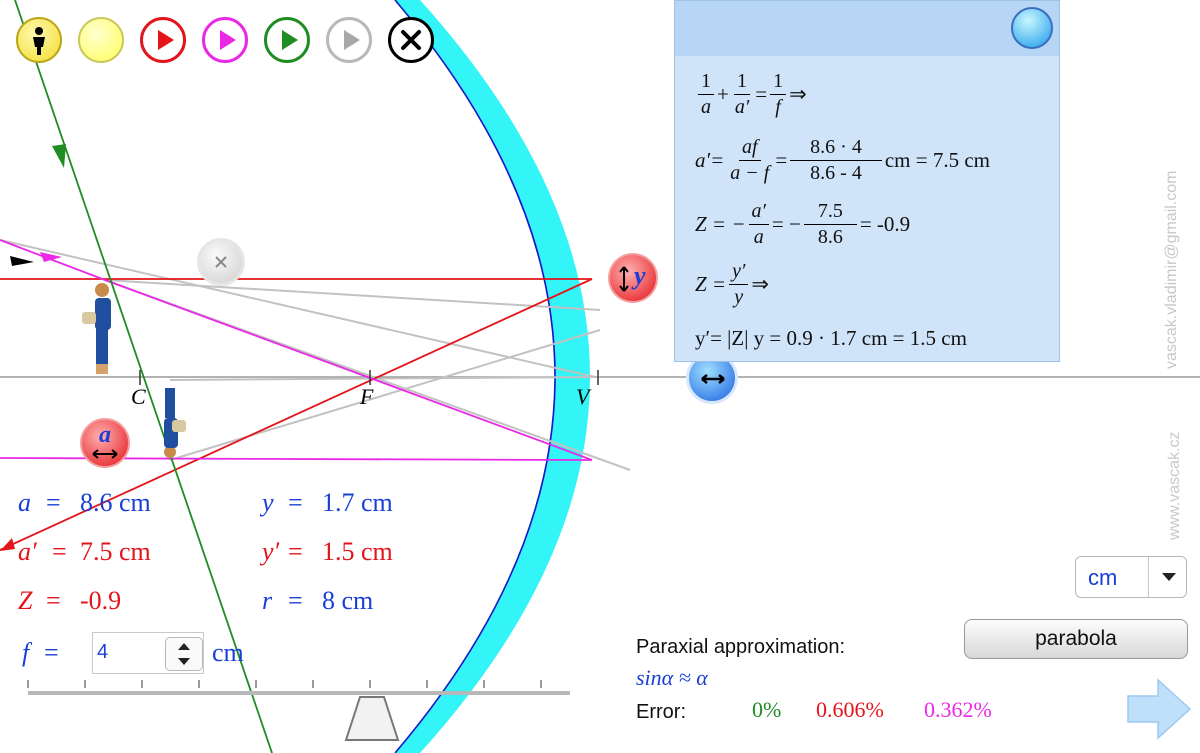 Image resolution: width=1200 pixels, height=753 pixels. I want to click on play-gray-button, so click(349, 40).